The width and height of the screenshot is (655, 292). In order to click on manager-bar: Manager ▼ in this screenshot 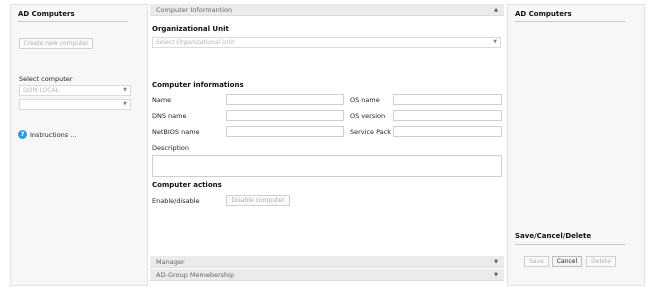, I will do `click(327, 262)`.